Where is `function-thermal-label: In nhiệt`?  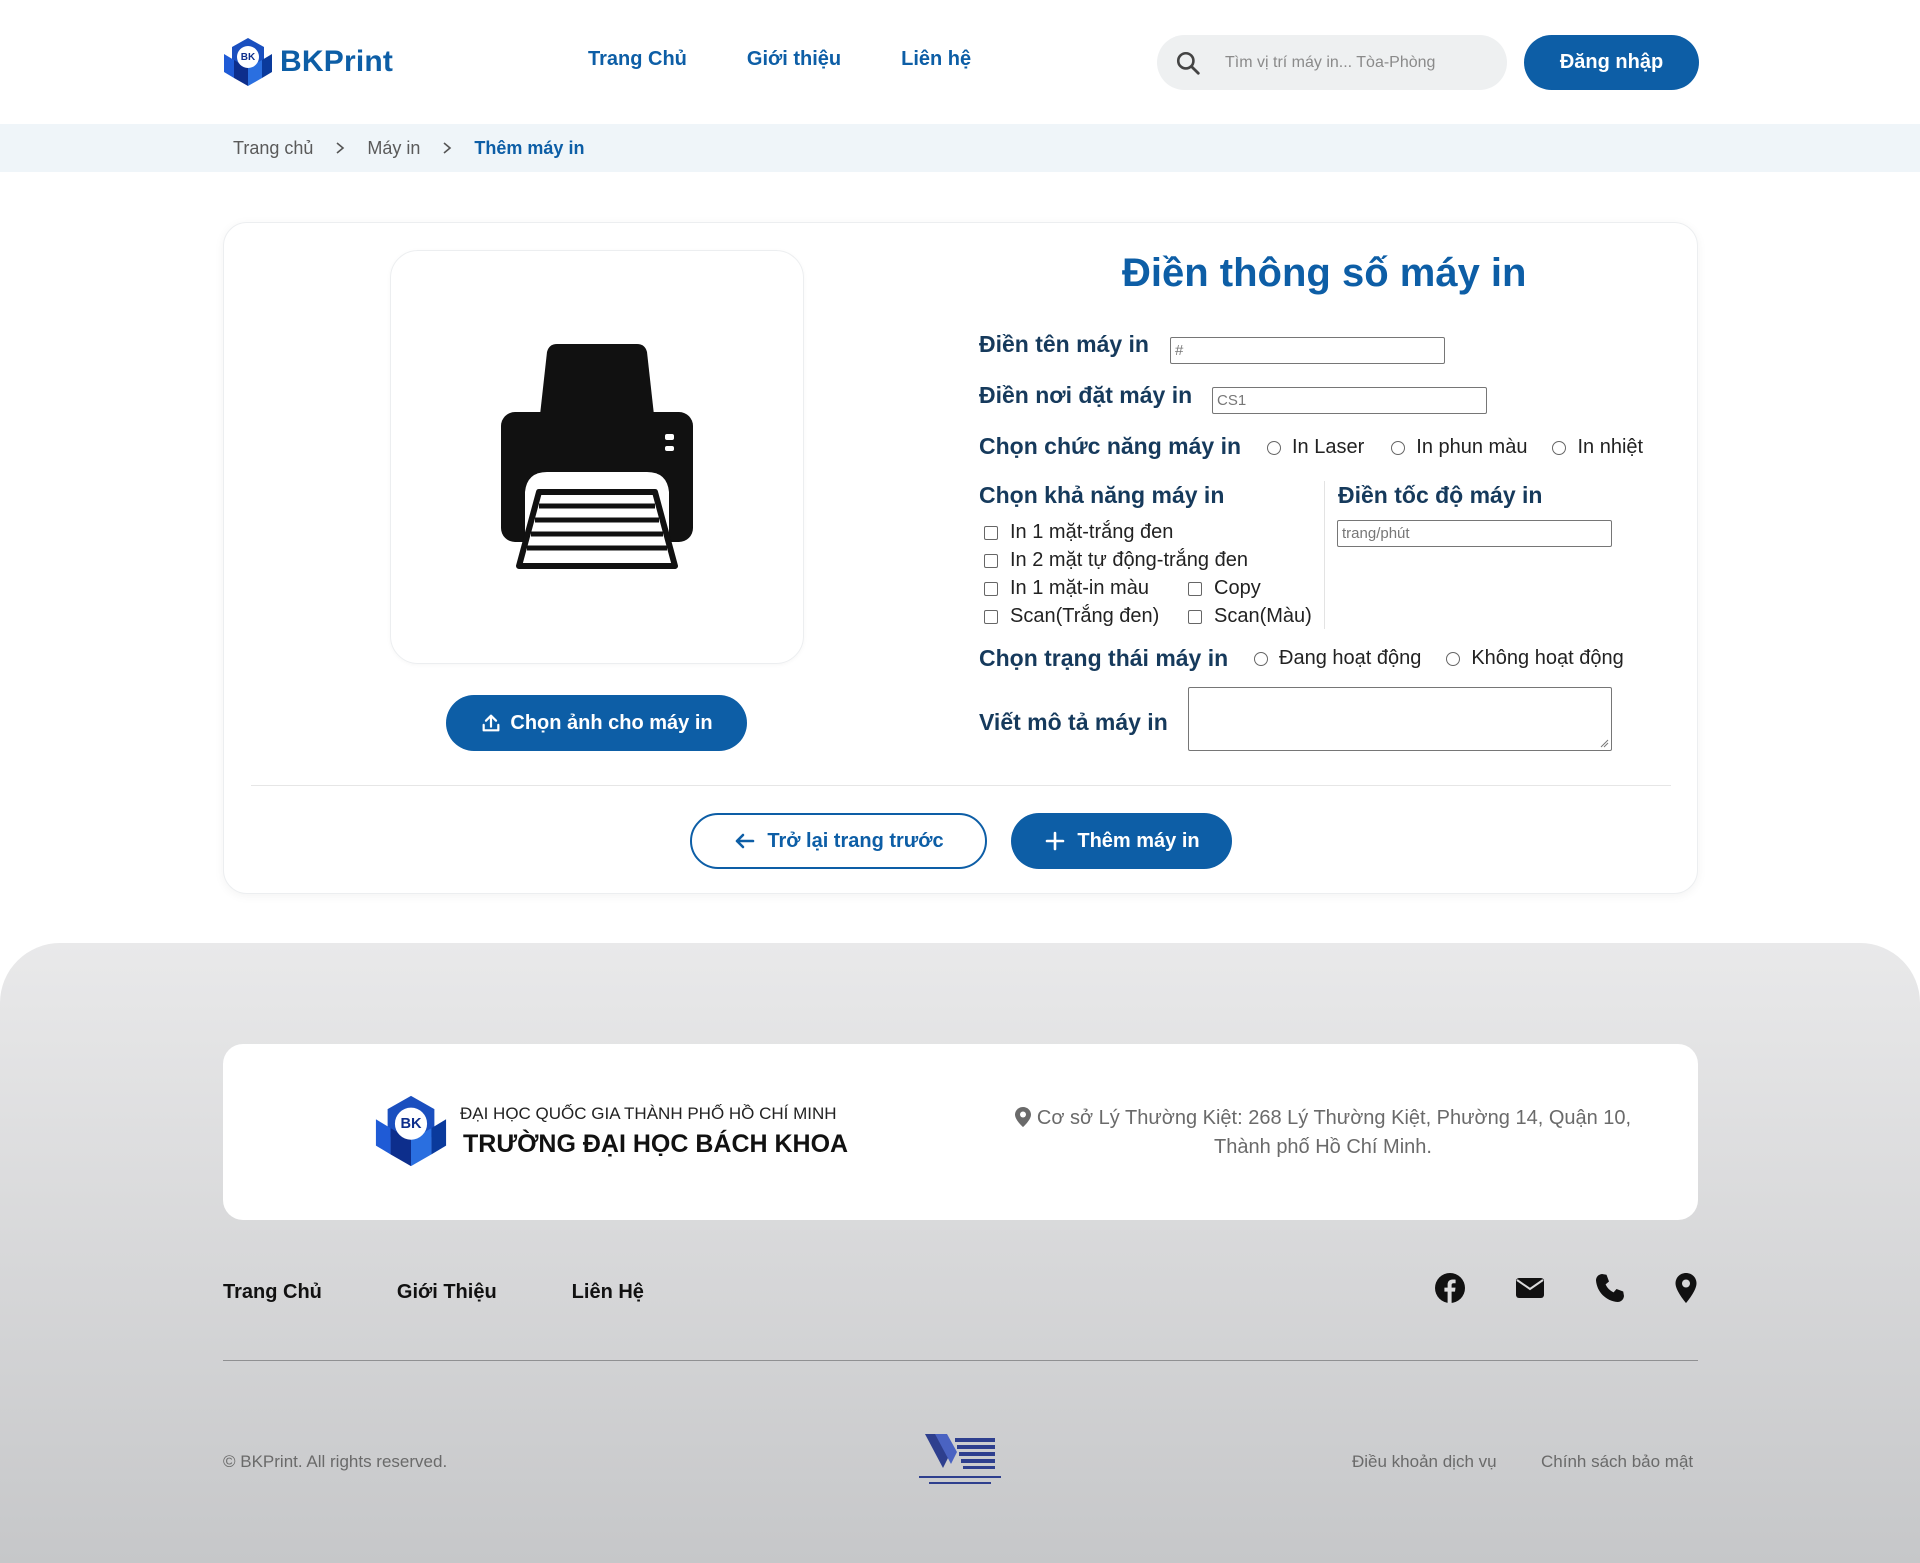 function-thermal-label: In nhiệt is located at coordinates (1610, 447).